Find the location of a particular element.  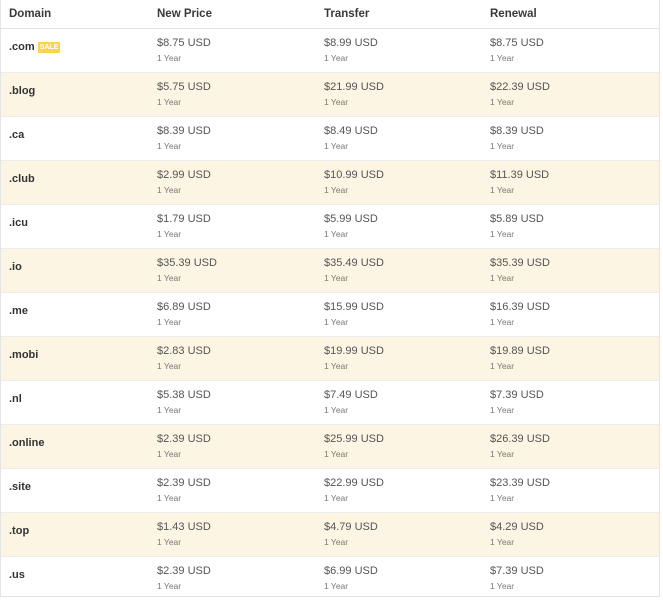

new-price-cell: $2.83 USD 1 Year is located at coordinates (232, 358).